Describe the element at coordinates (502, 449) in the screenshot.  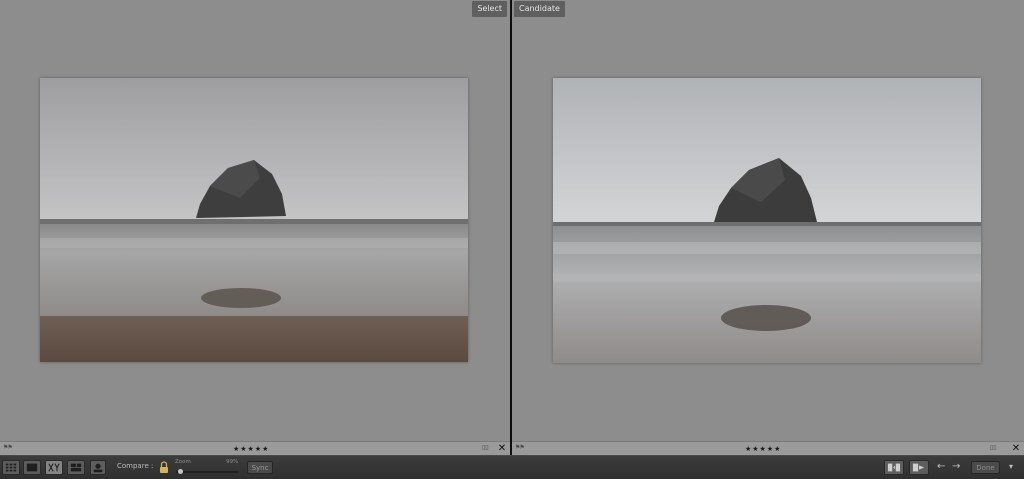
I see `close-select-button: ✕` at that location.